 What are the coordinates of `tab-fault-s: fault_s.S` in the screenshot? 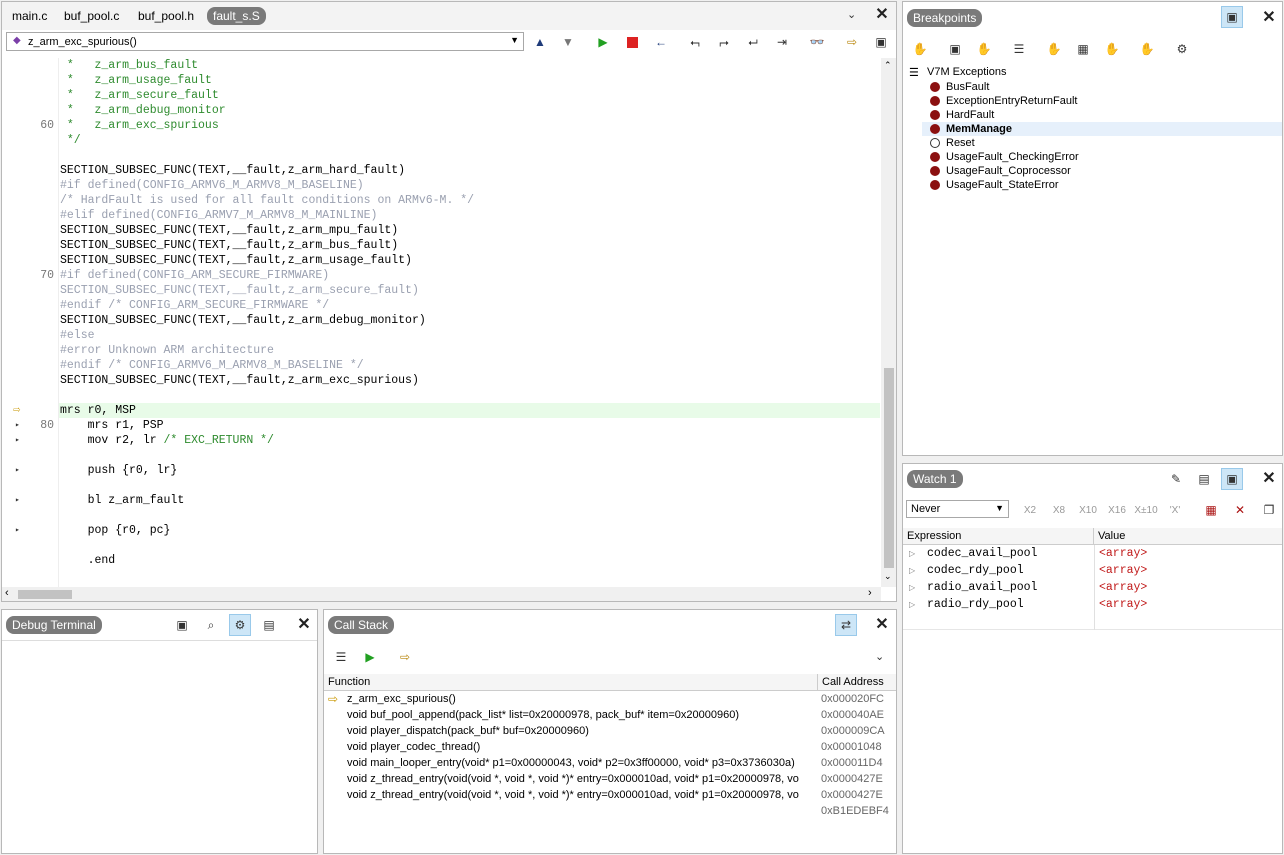 It's located at (236, 16).